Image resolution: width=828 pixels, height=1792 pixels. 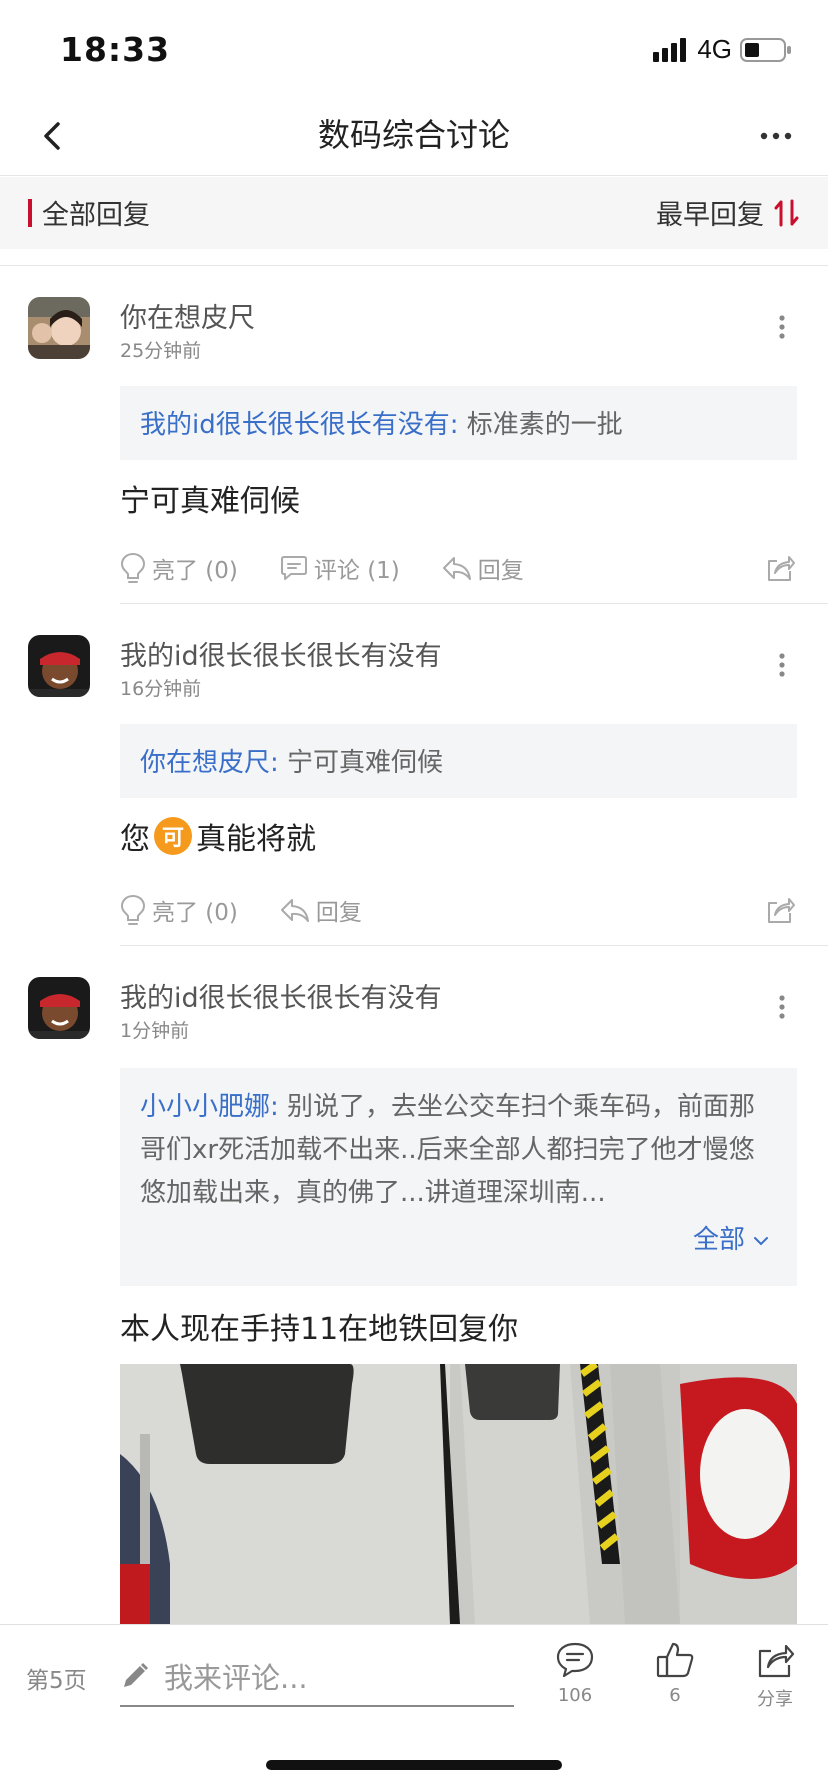 What do you see at coordinates (575, 1695) in the screenshot?
I see `comment-count: 106` at bounding box center [575, 1695].